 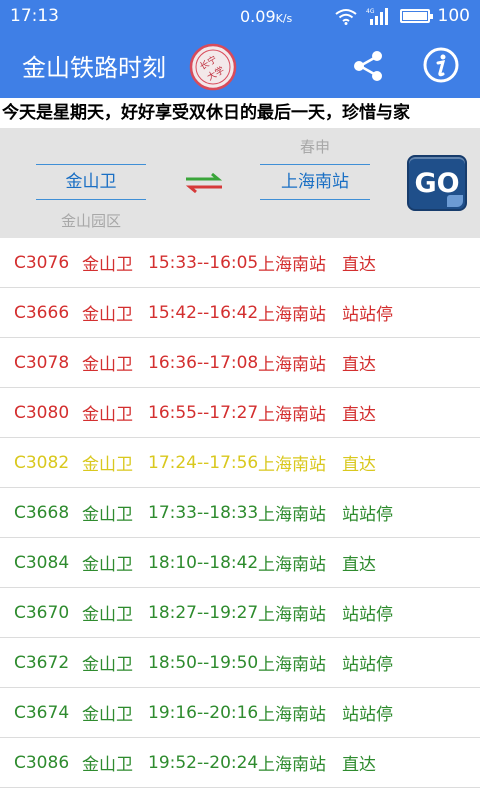 What do you see at coordinates (94, 68) in the screenshot?
I see `app-title: 金山铁路时刻` at bounding box center [94, 68].